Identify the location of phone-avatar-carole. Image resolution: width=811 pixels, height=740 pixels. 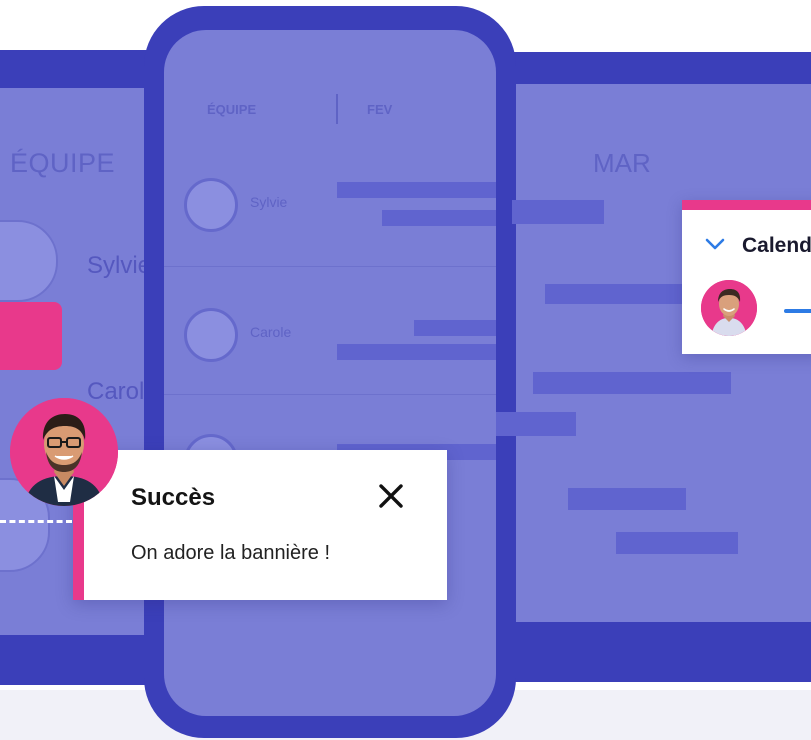
(211, 335).